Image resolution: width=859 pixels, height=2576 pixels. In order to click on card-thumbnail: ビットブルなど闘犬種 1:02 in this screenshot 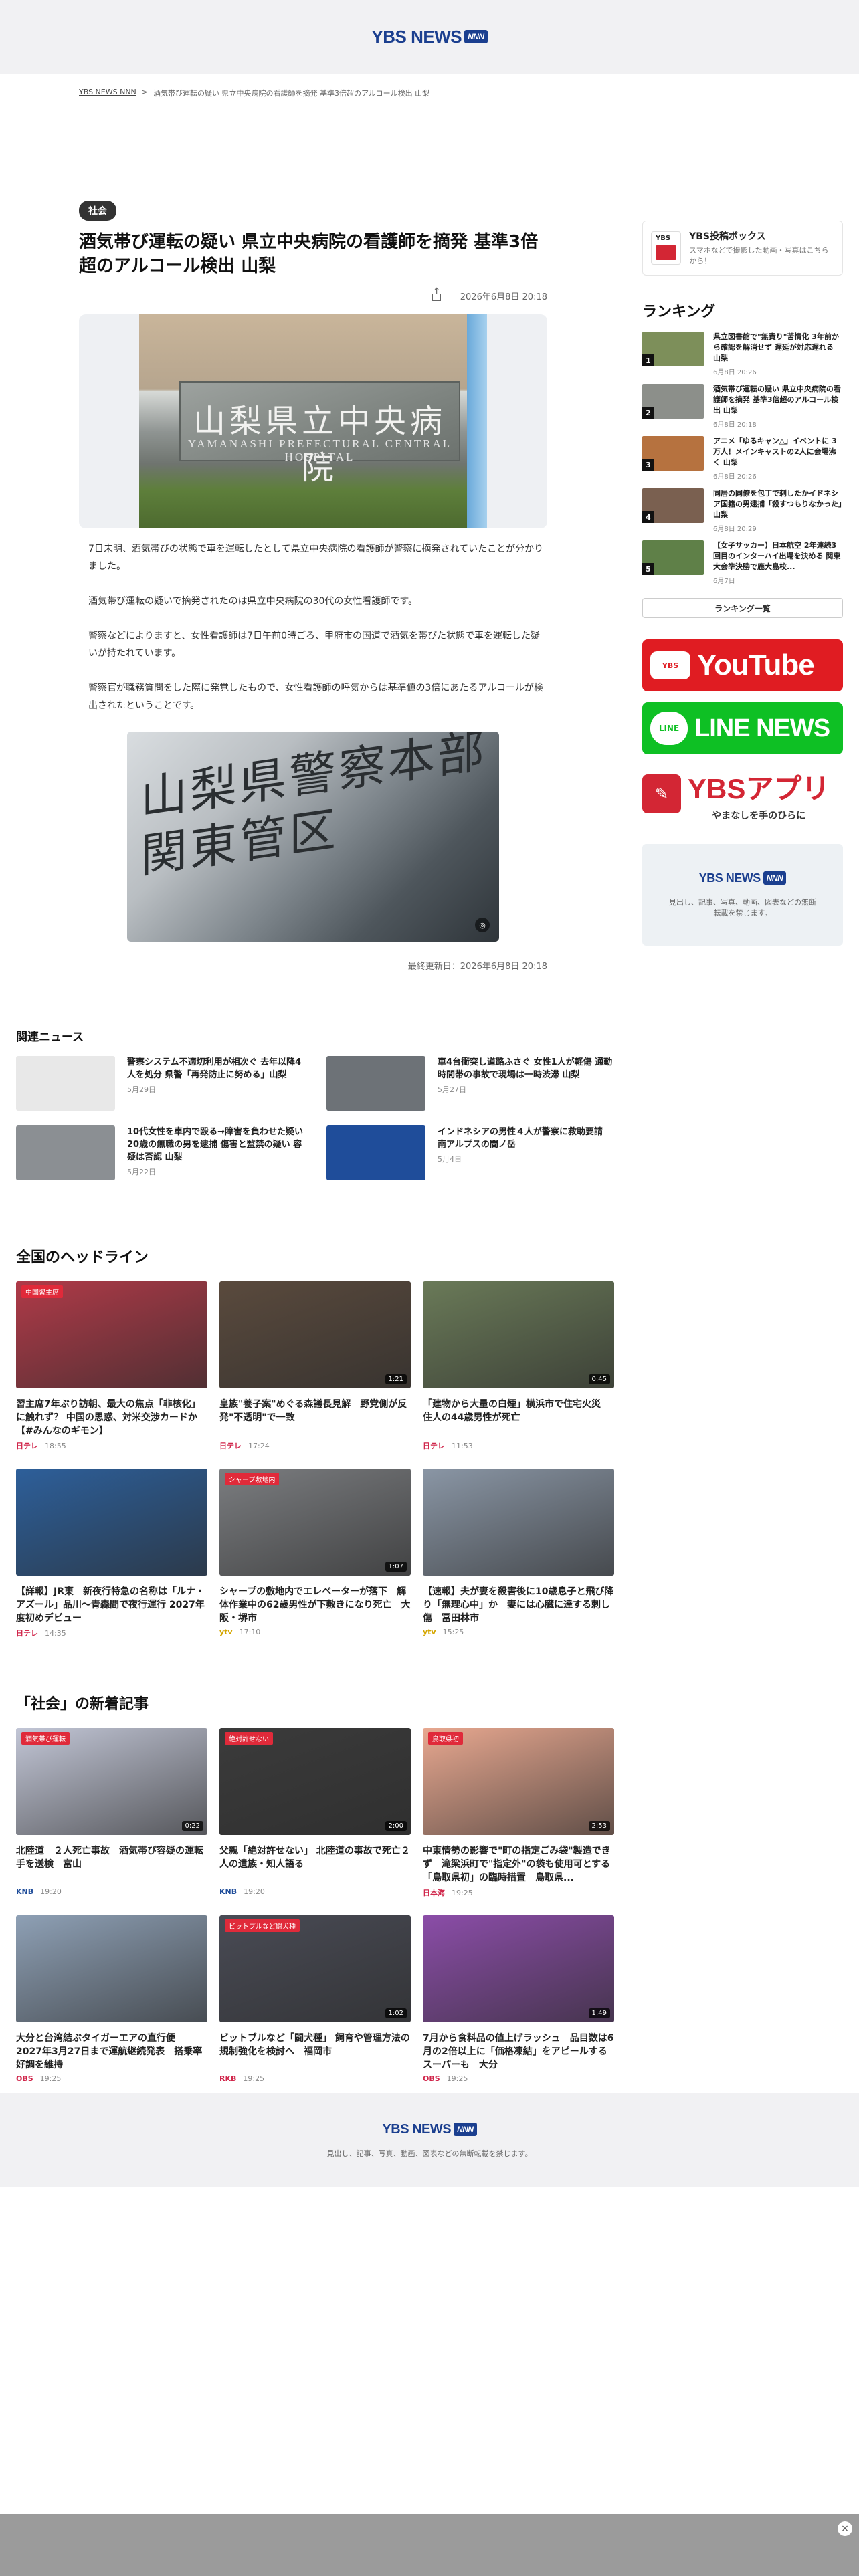, I will do `click(315, 1969)`.